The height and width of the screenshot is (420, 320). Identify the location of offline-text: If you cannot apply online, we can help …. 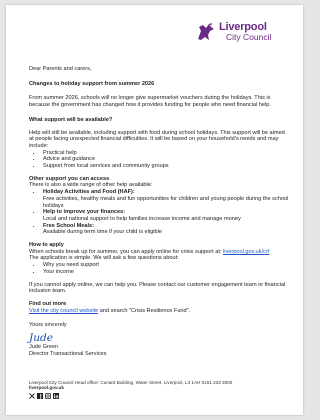
(157, 288).